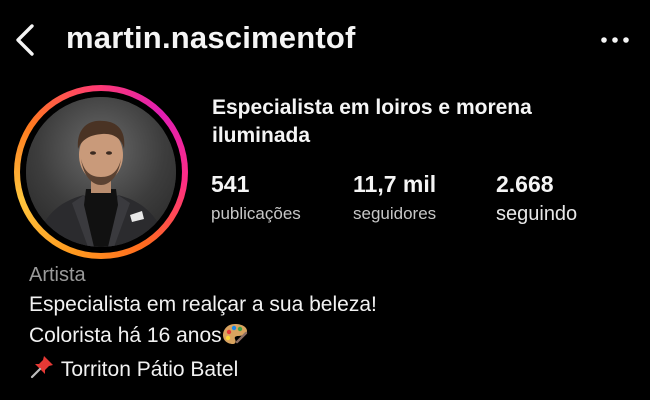 The image size is (650, 400). I want to click on stat-following: 2.668 seguindo, so click(536, 198).